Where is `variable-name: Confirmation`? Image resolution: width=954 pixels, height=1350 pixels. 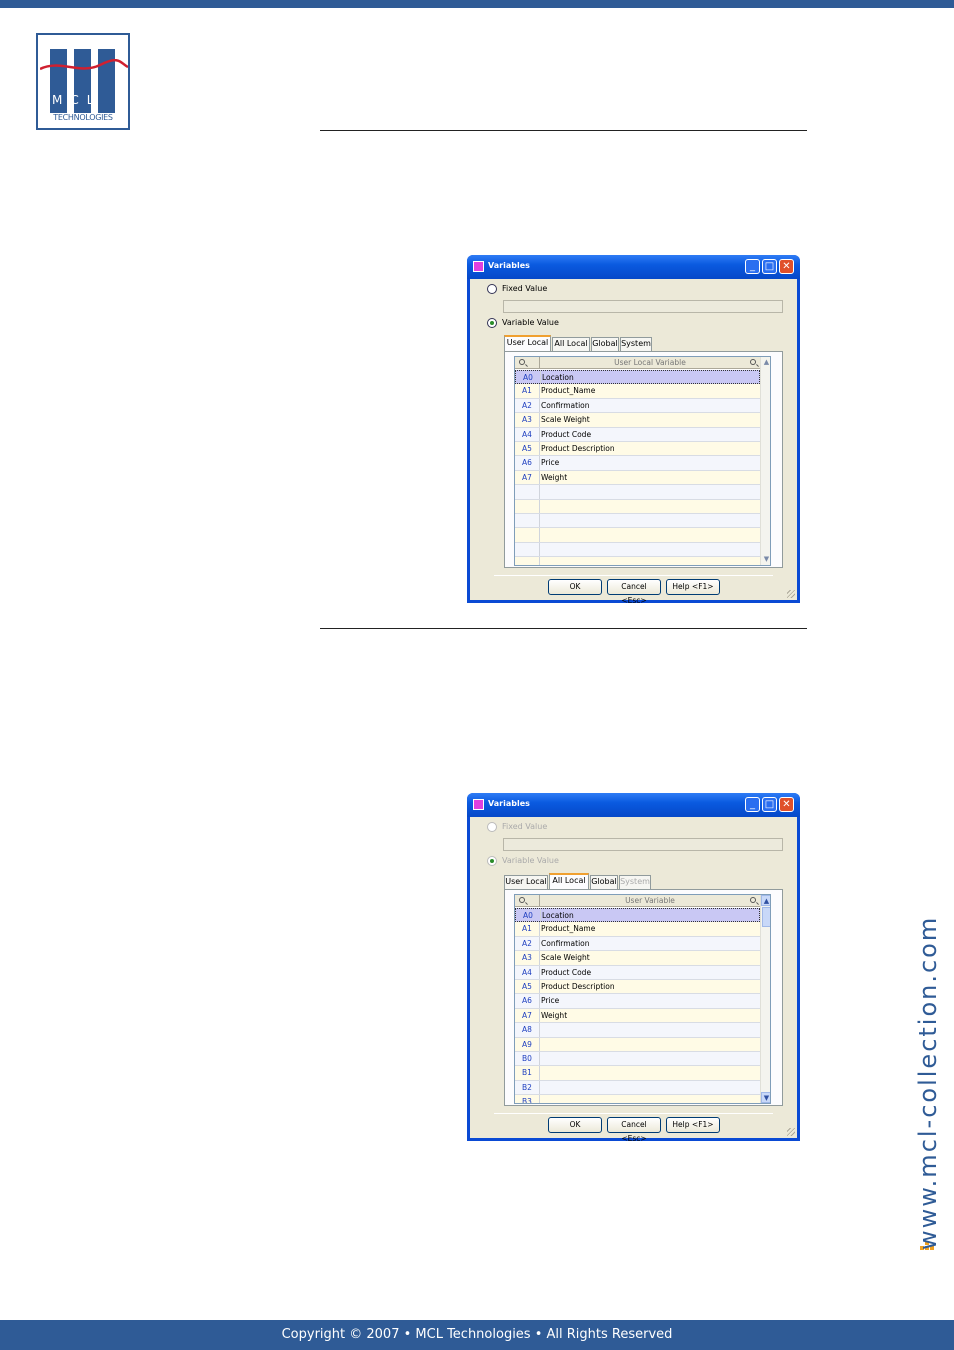
variable-name: Confirmation is located at coordinates (565, 943).